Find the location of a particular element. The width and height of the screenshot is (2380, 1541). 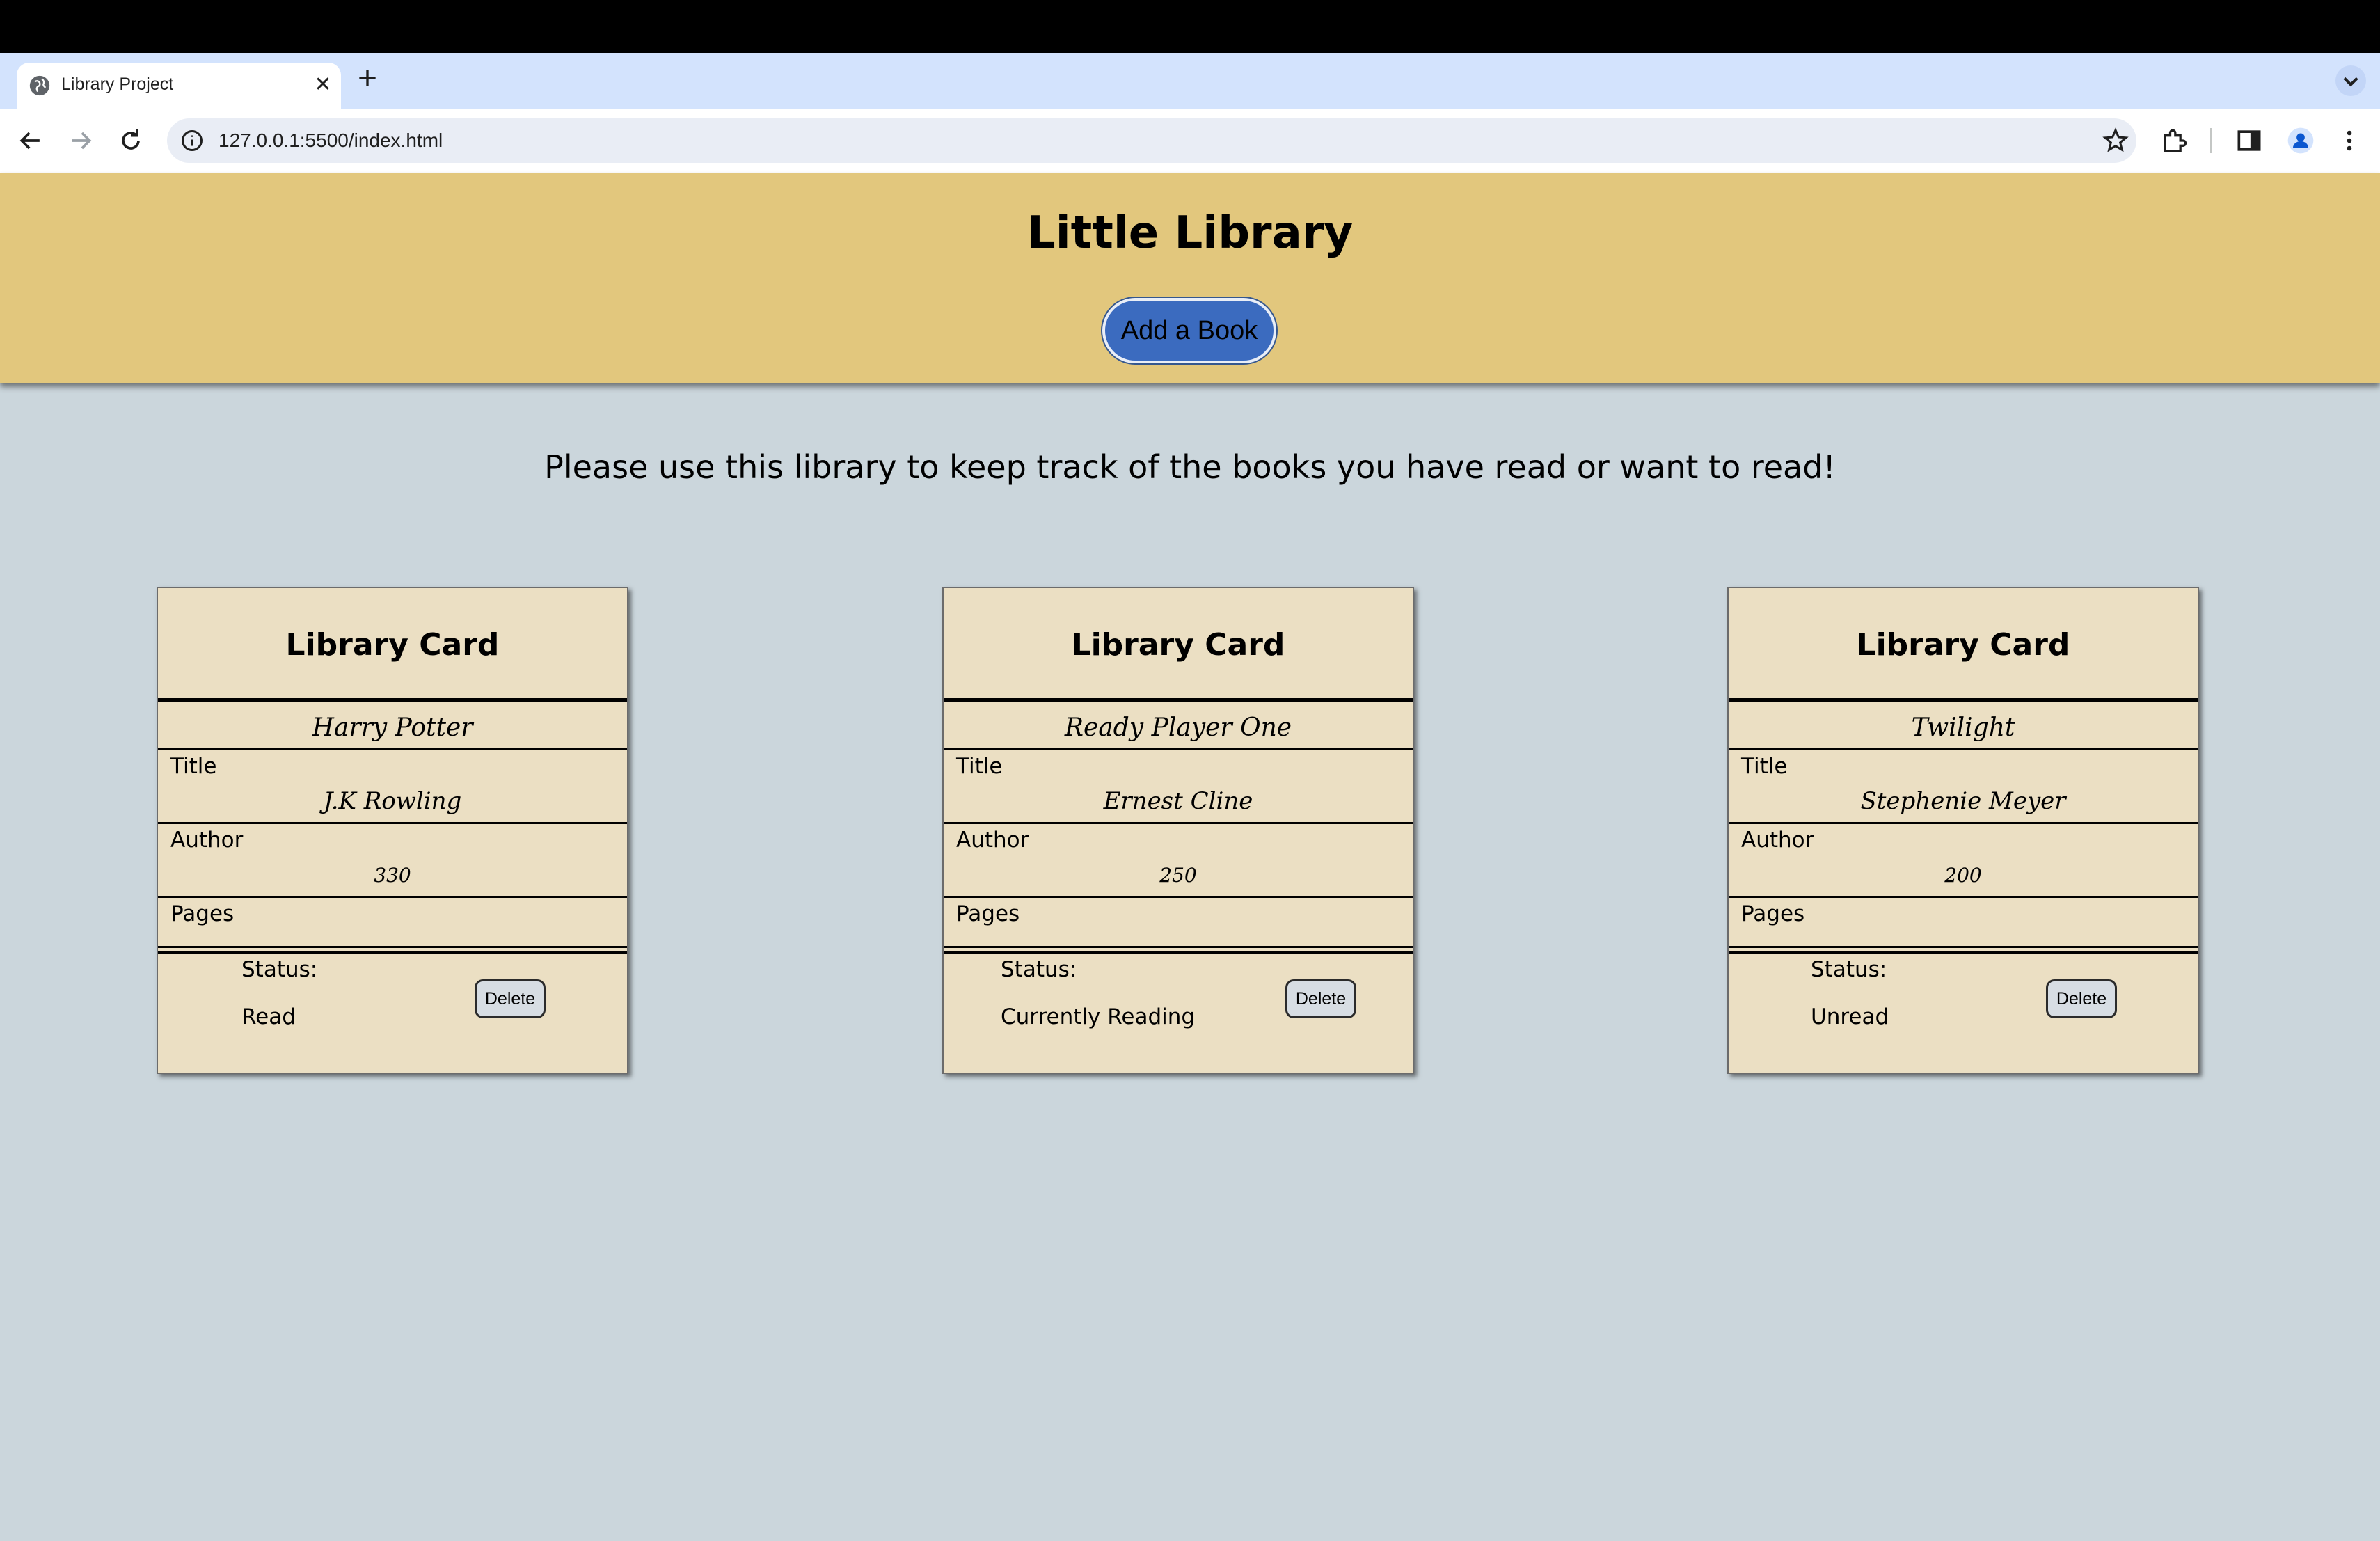

globe-icon is located at coordinates (39, 85).